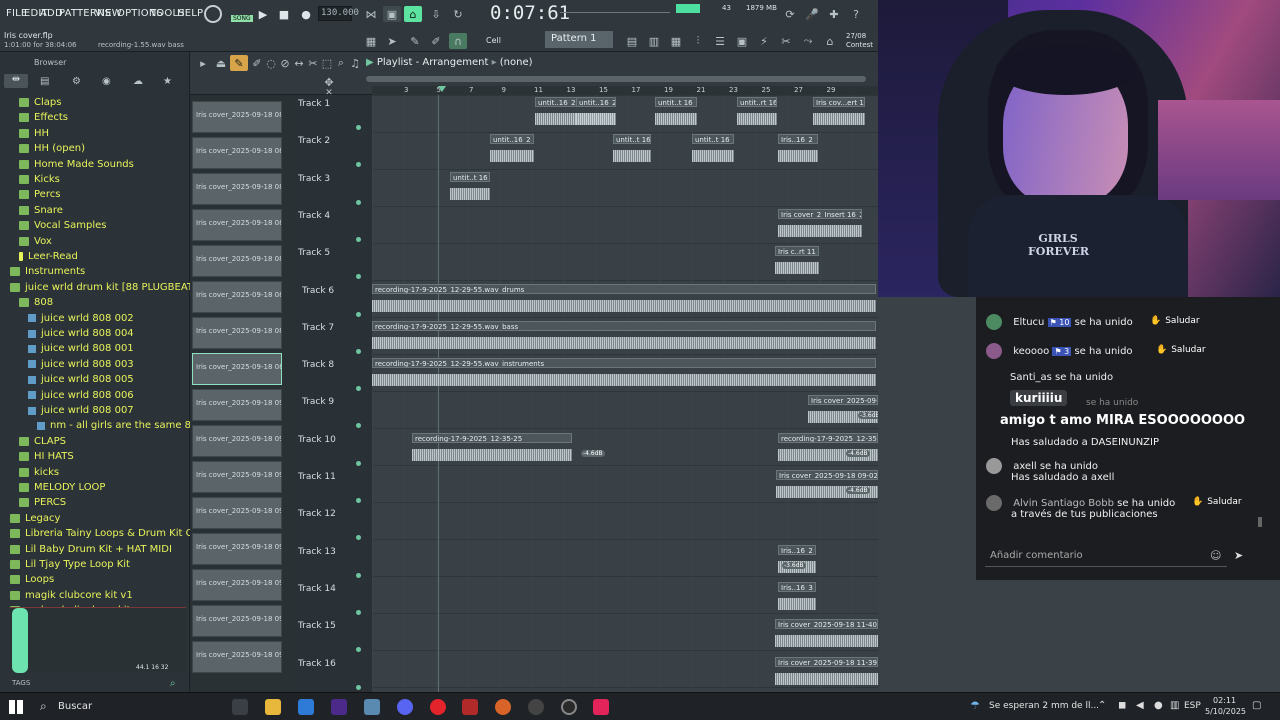  What do you see at coordinates (203, 63) in the screenshot?
I see `playlist-menu-icon: ▸` at bounding box center [203, 63].